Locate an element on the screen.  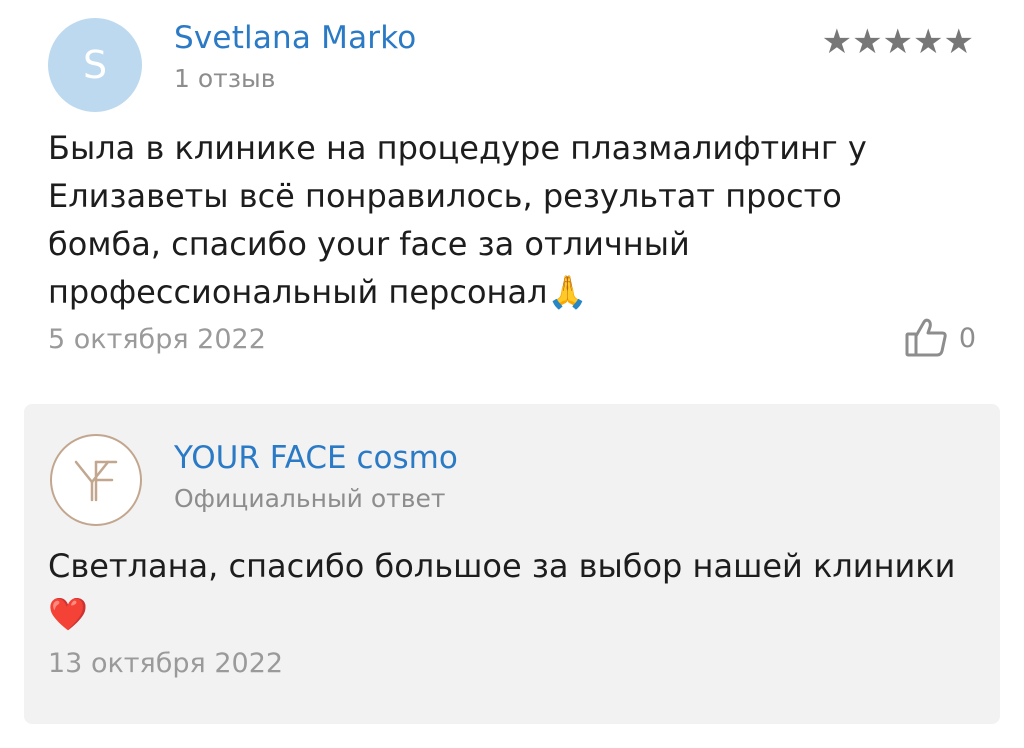
official-reply-label: Официальный ответ is located at coordinates (310, 498).